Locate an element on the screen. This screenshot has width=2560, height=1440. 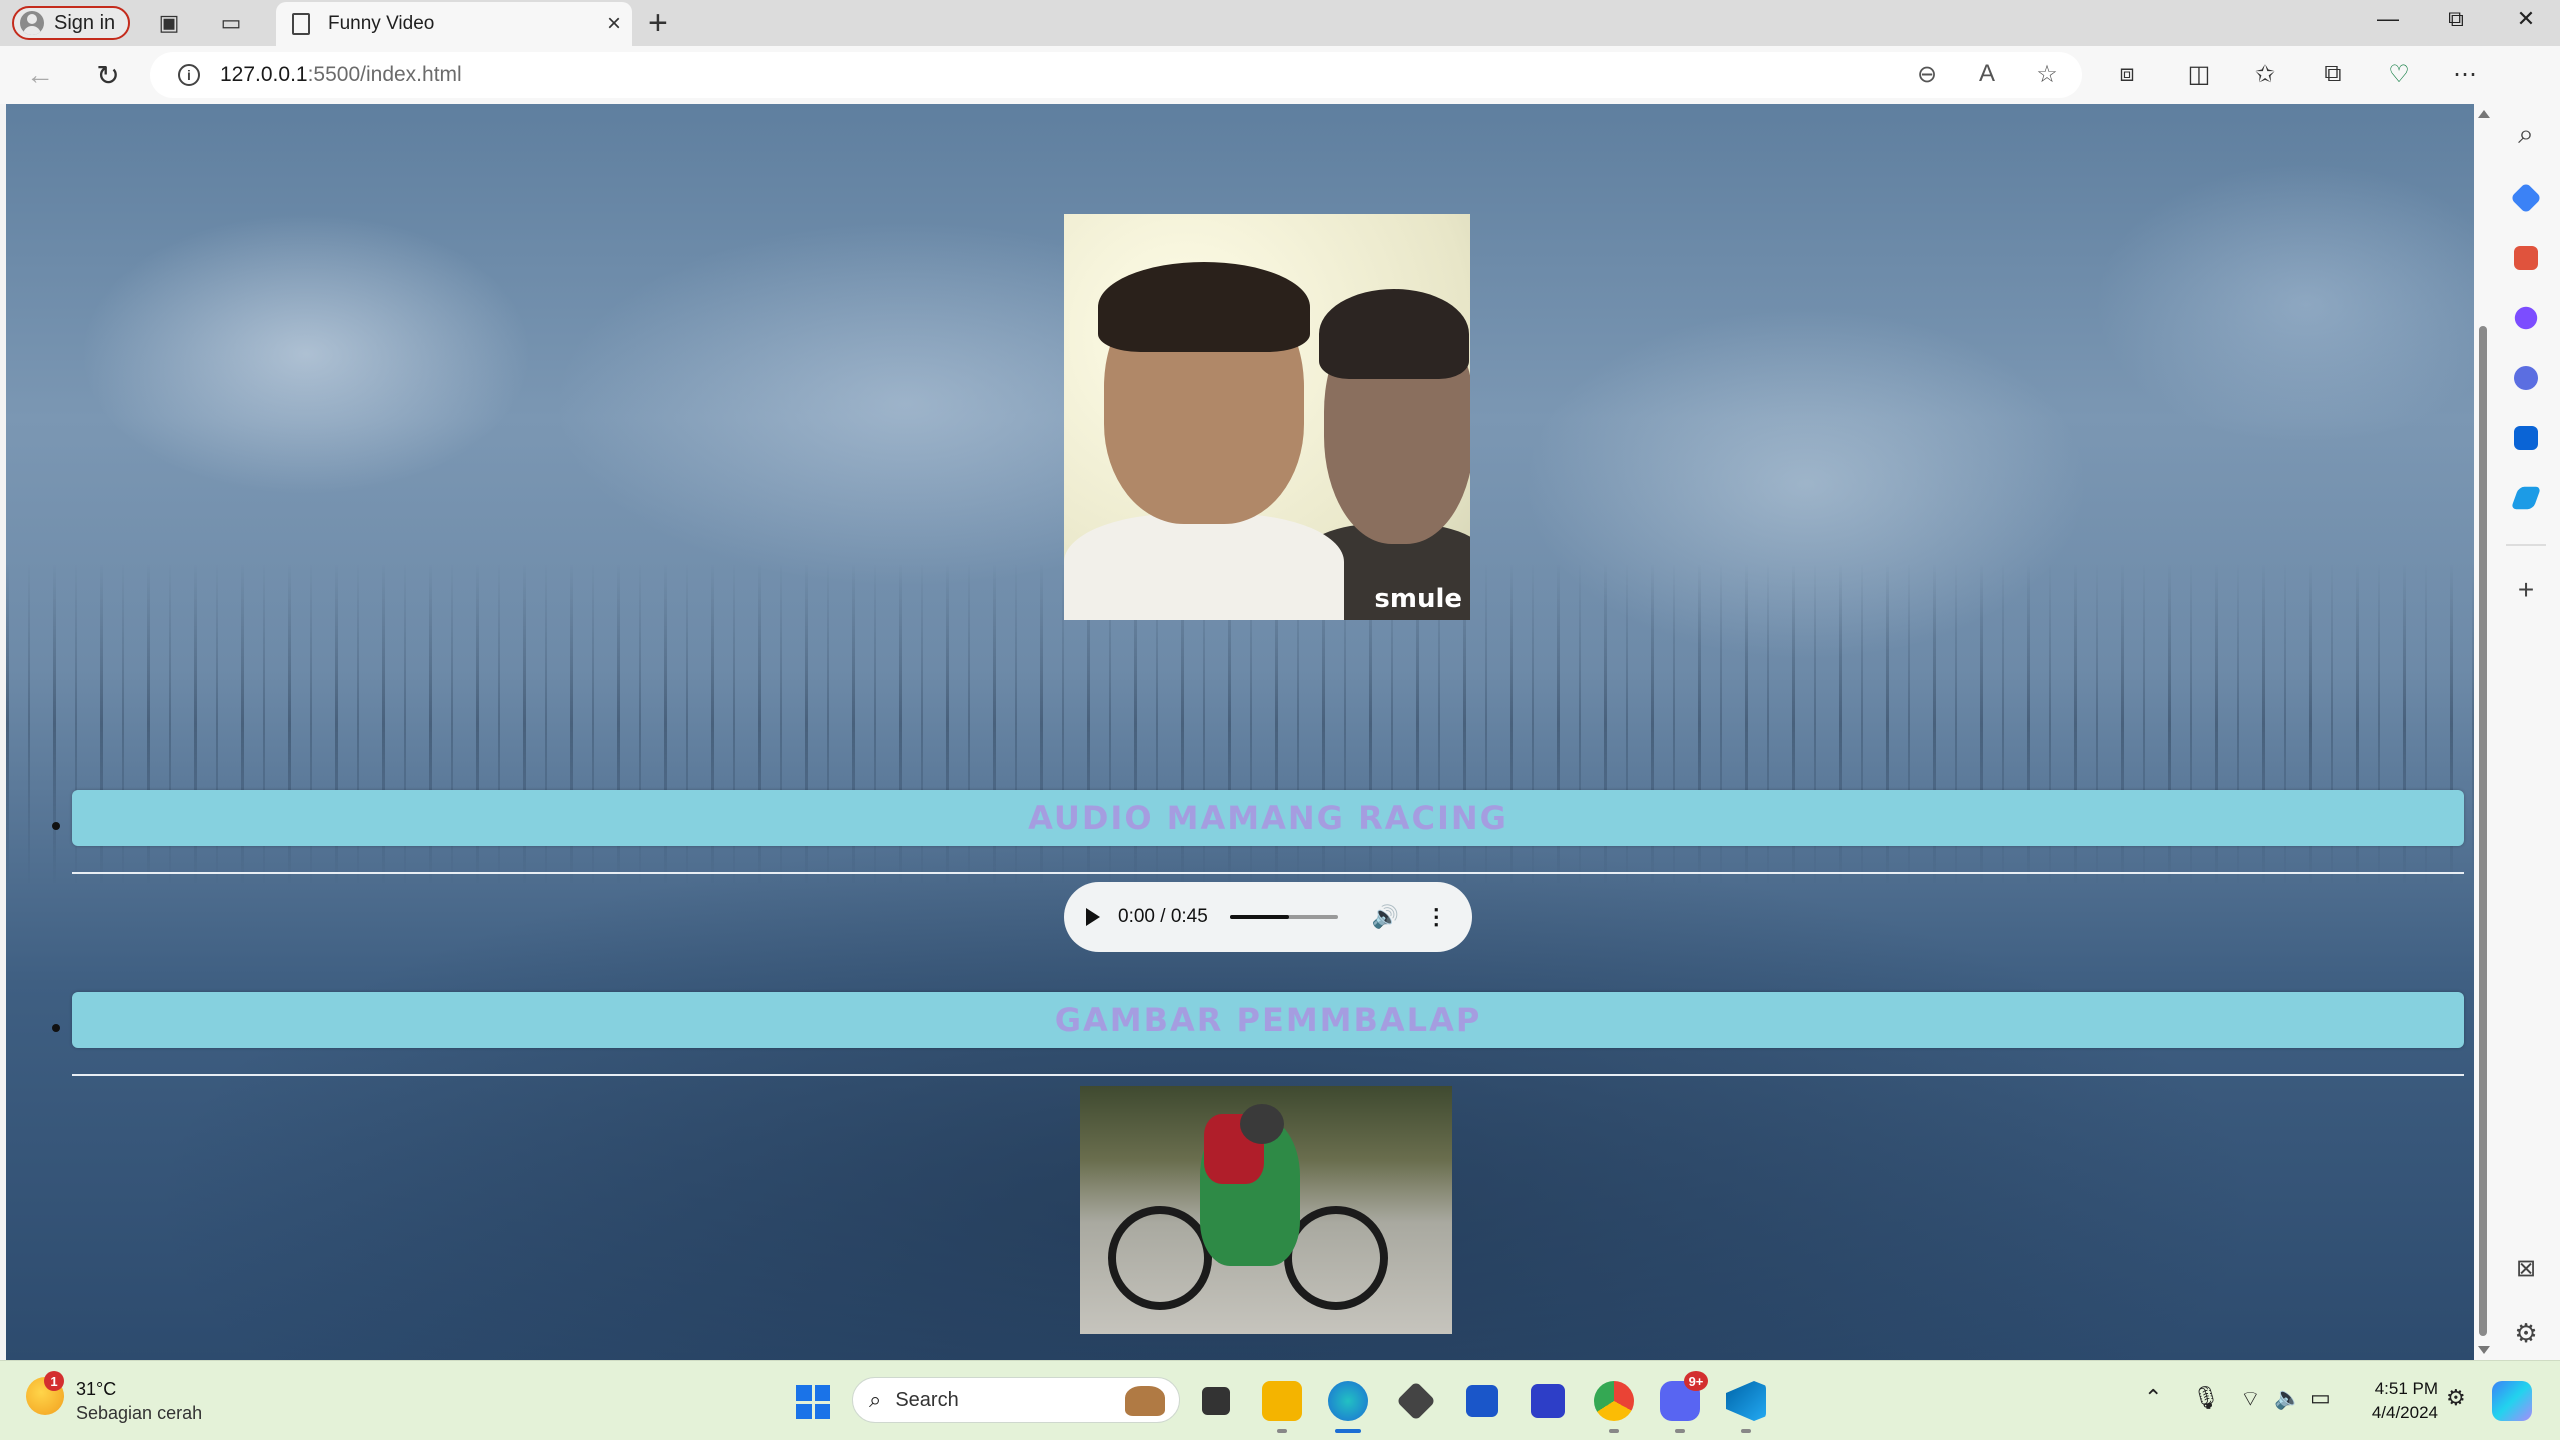
taskbar-search-label: Search is located at coordinates (927, 1399).